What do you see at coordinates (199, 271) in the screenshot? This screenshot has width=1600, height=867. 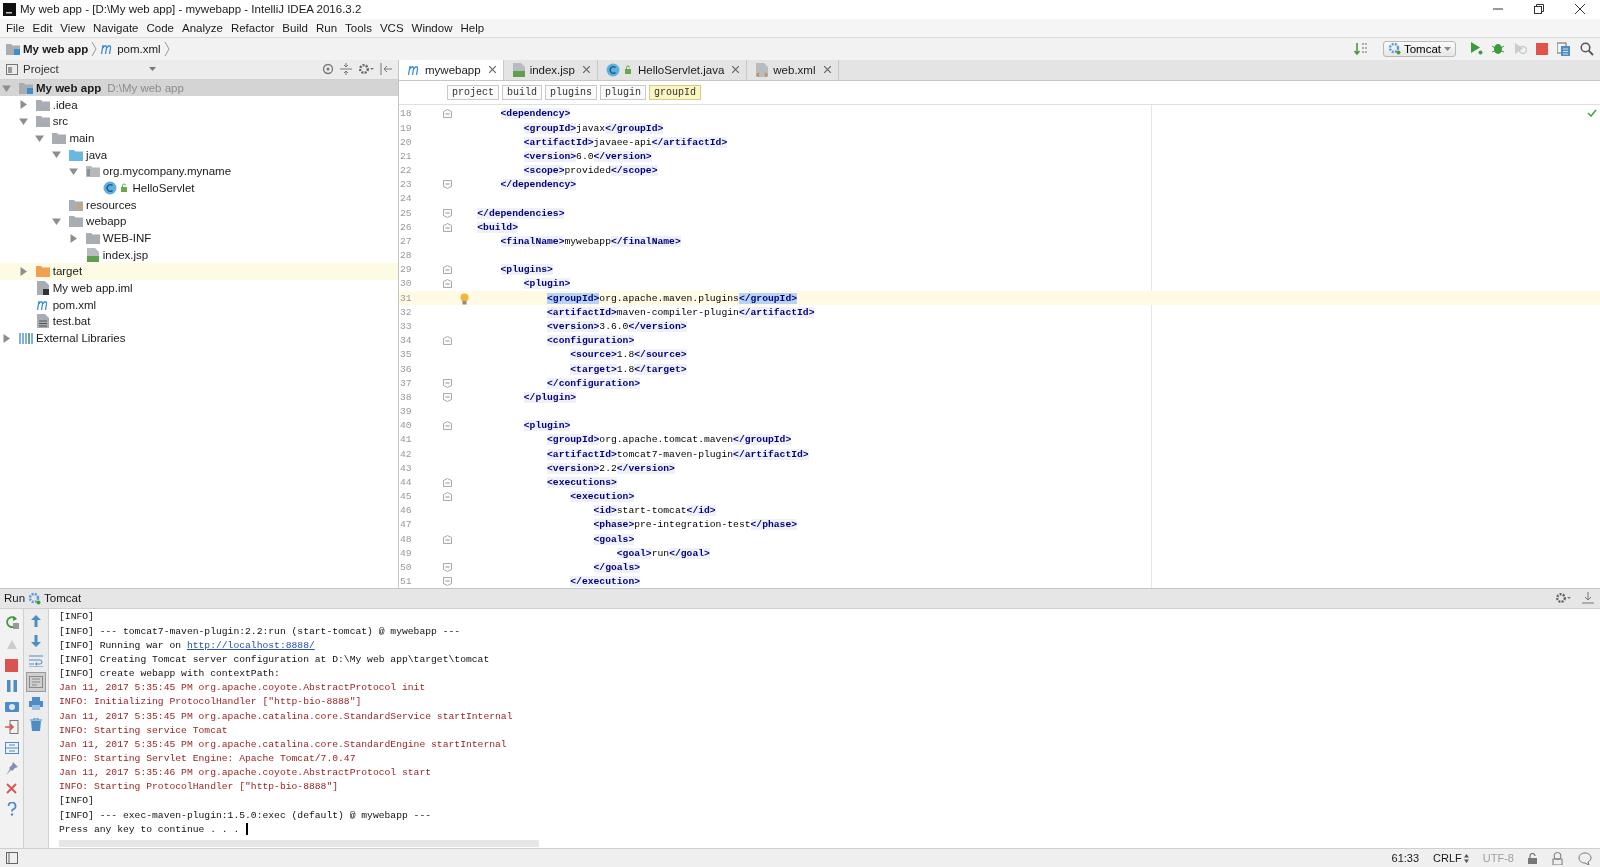 I see `tree-item: target` at bounding box center [199, 271].